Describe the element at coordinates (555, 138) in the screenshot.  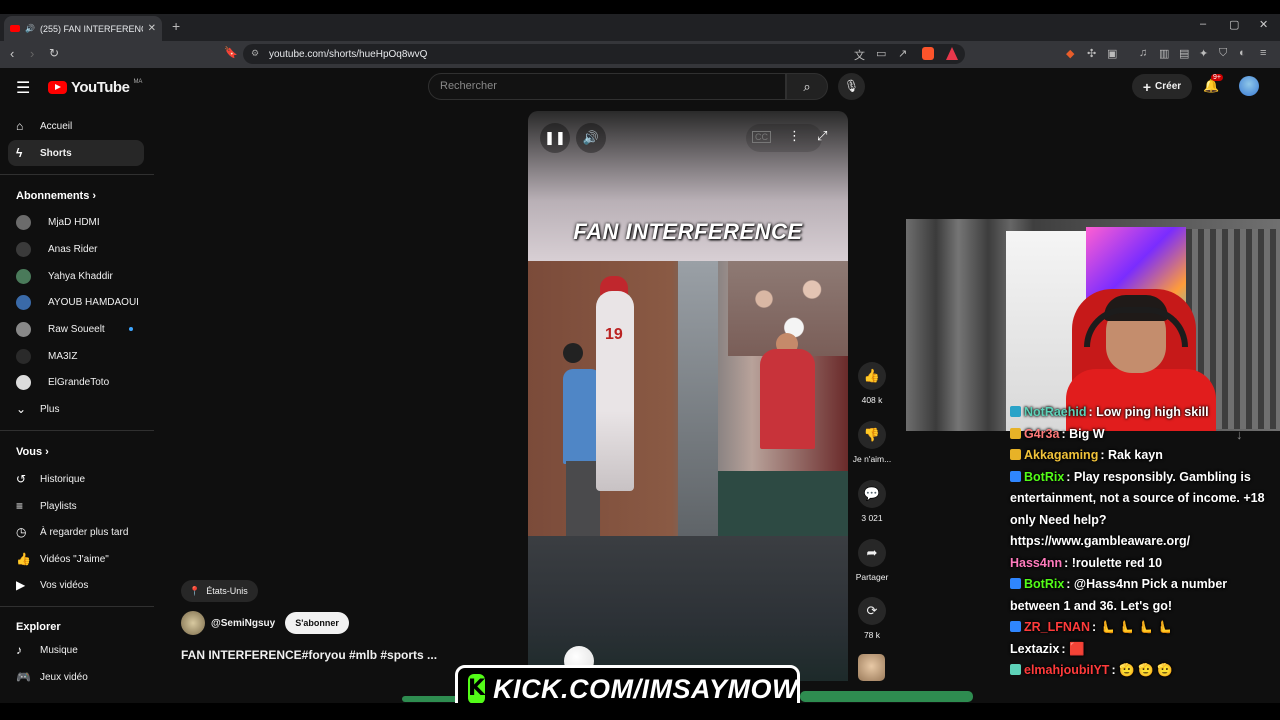
I see `pause-button: ❚❚` at that location.